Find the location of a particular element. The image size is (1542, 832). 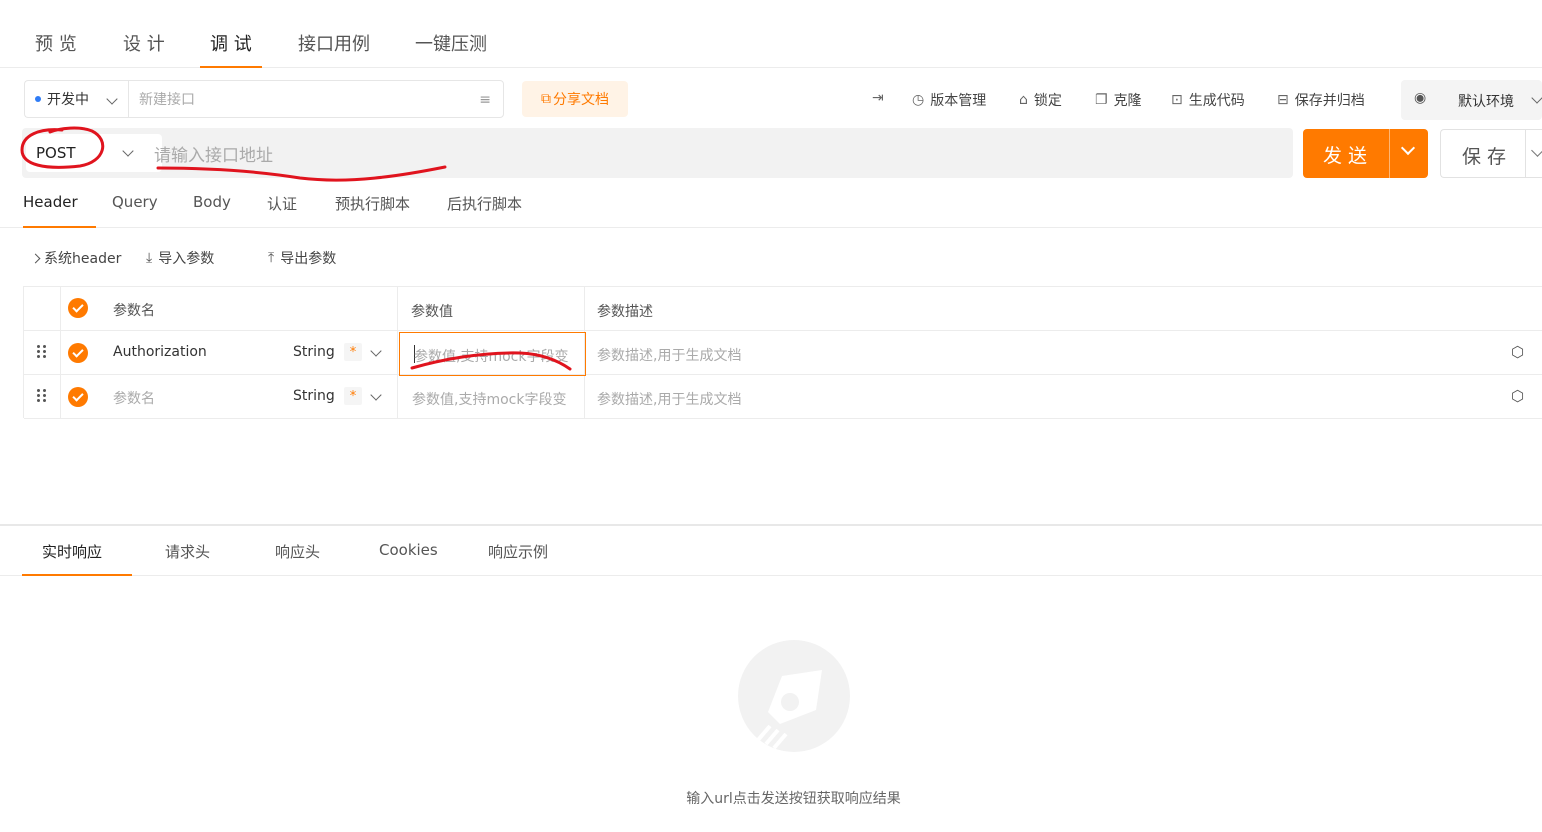

export-params-button: ⤒ 导出参数 is located at coordinates (302, 258).